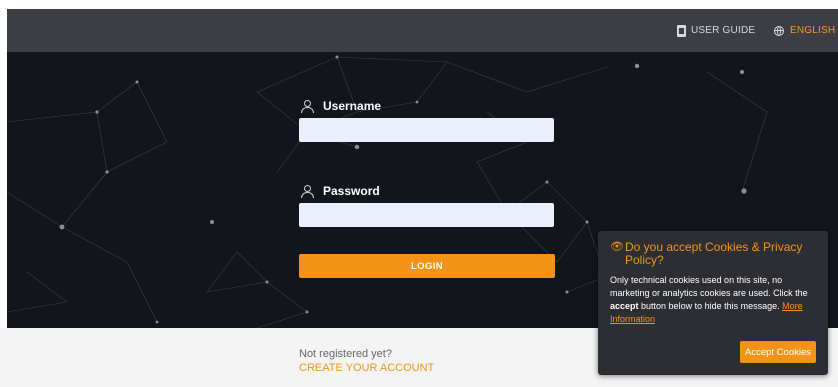  I want to click on user-guide-label: USER GUIDE, so click(723, 30).